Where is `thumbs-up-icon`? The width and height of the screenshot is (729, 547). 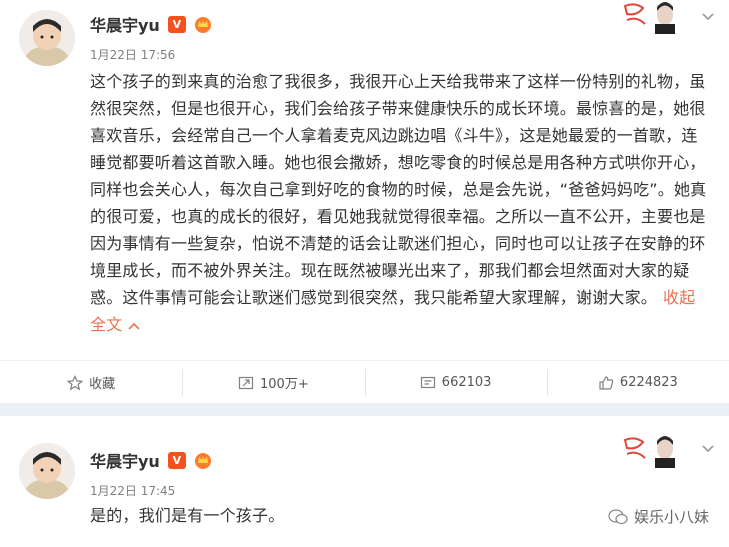 thumbs-up-icon is located at coordinates (606, 382).